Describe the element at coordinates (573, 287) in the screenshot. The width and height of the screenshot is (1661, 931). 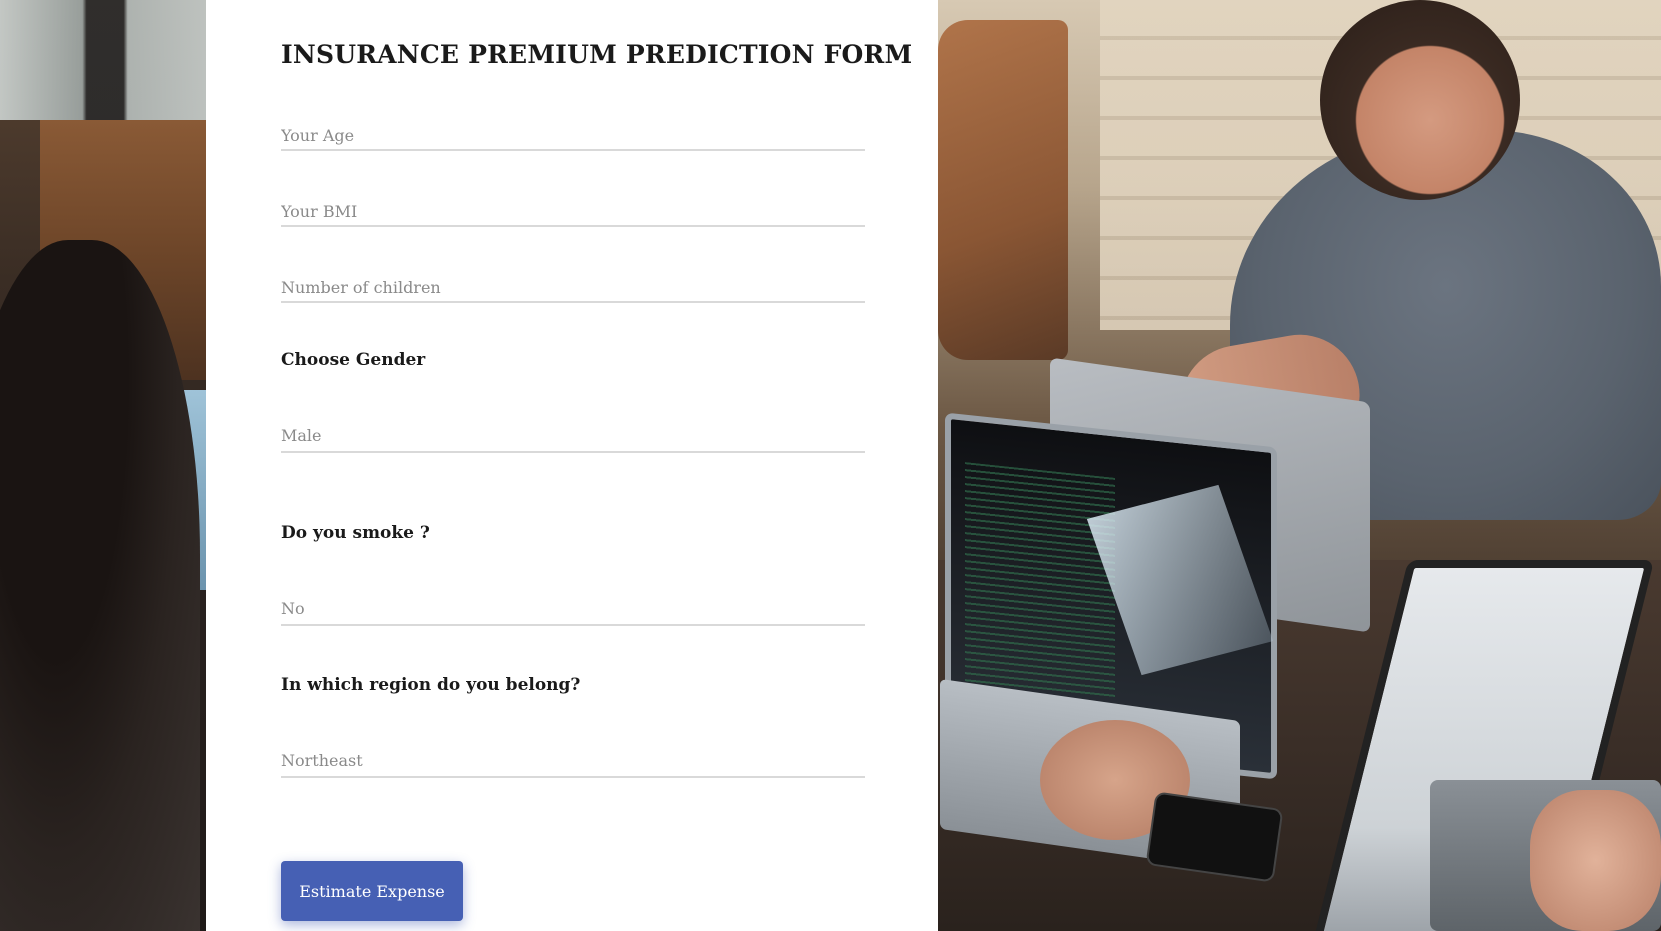
I see `children-input` at that location.